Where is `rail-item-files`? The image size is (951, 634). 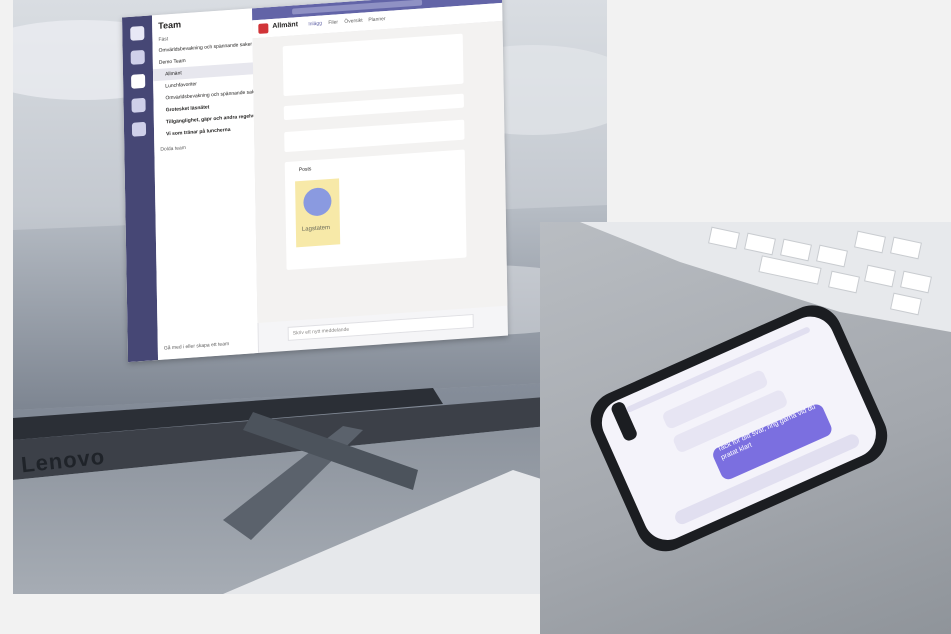 rail-item-files is located at coordinates (139, 129).